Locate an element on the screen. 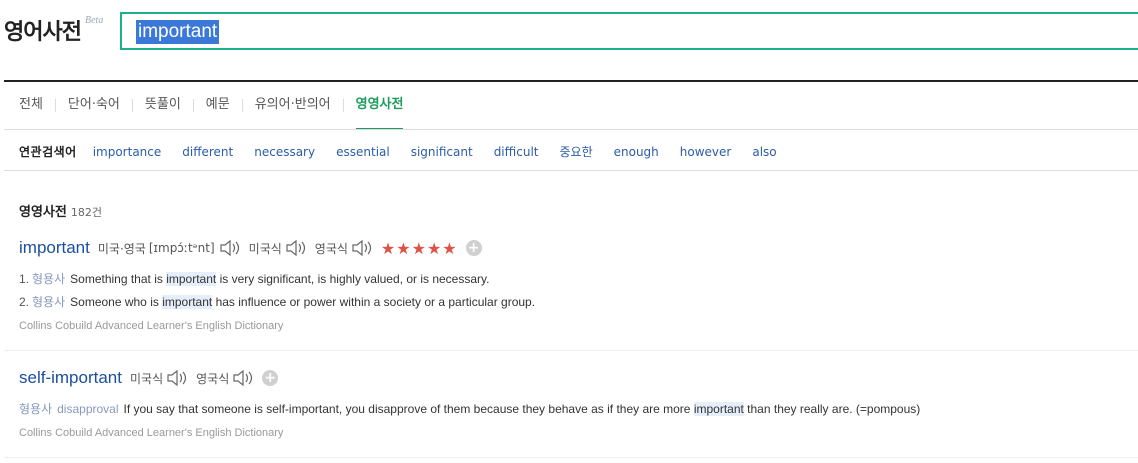 This screenshot has height=463, width=1138. def-text: Someone who is is located at coordinates (116, 302).